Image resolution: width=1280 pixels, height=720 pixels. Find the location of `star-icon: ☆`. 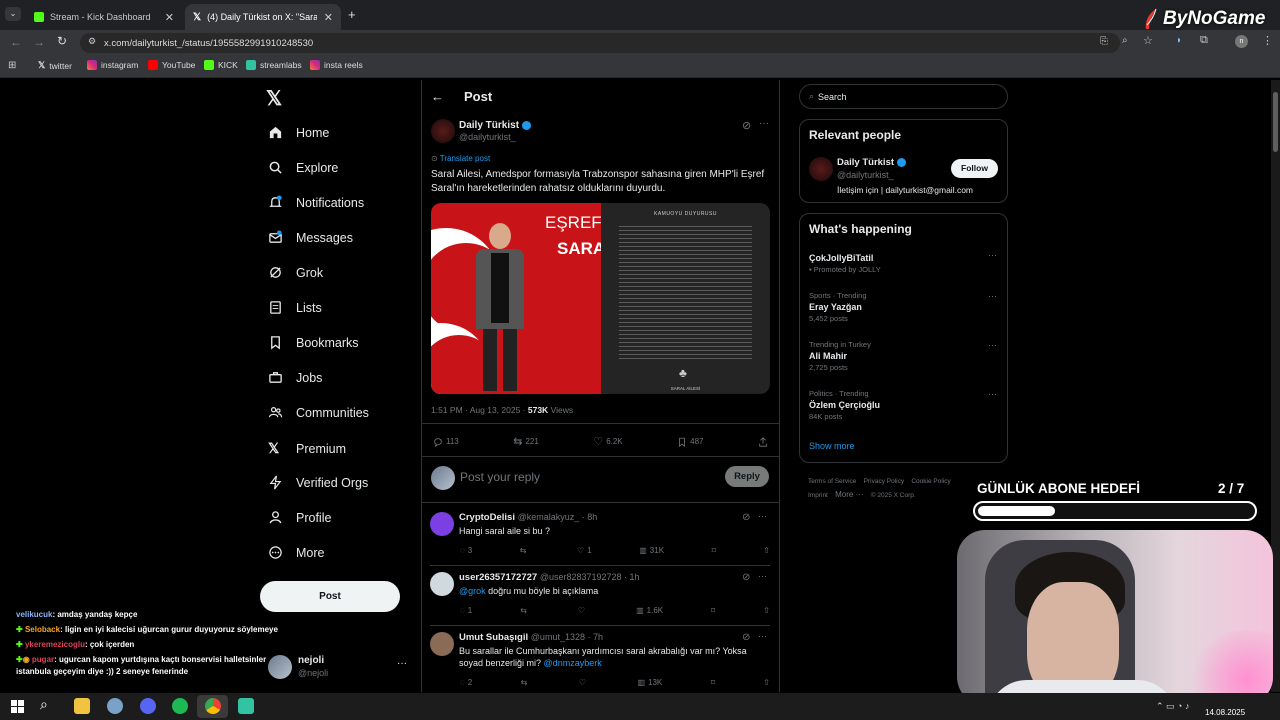

star-icon: ☆ is located at coordinates (1148, 40).